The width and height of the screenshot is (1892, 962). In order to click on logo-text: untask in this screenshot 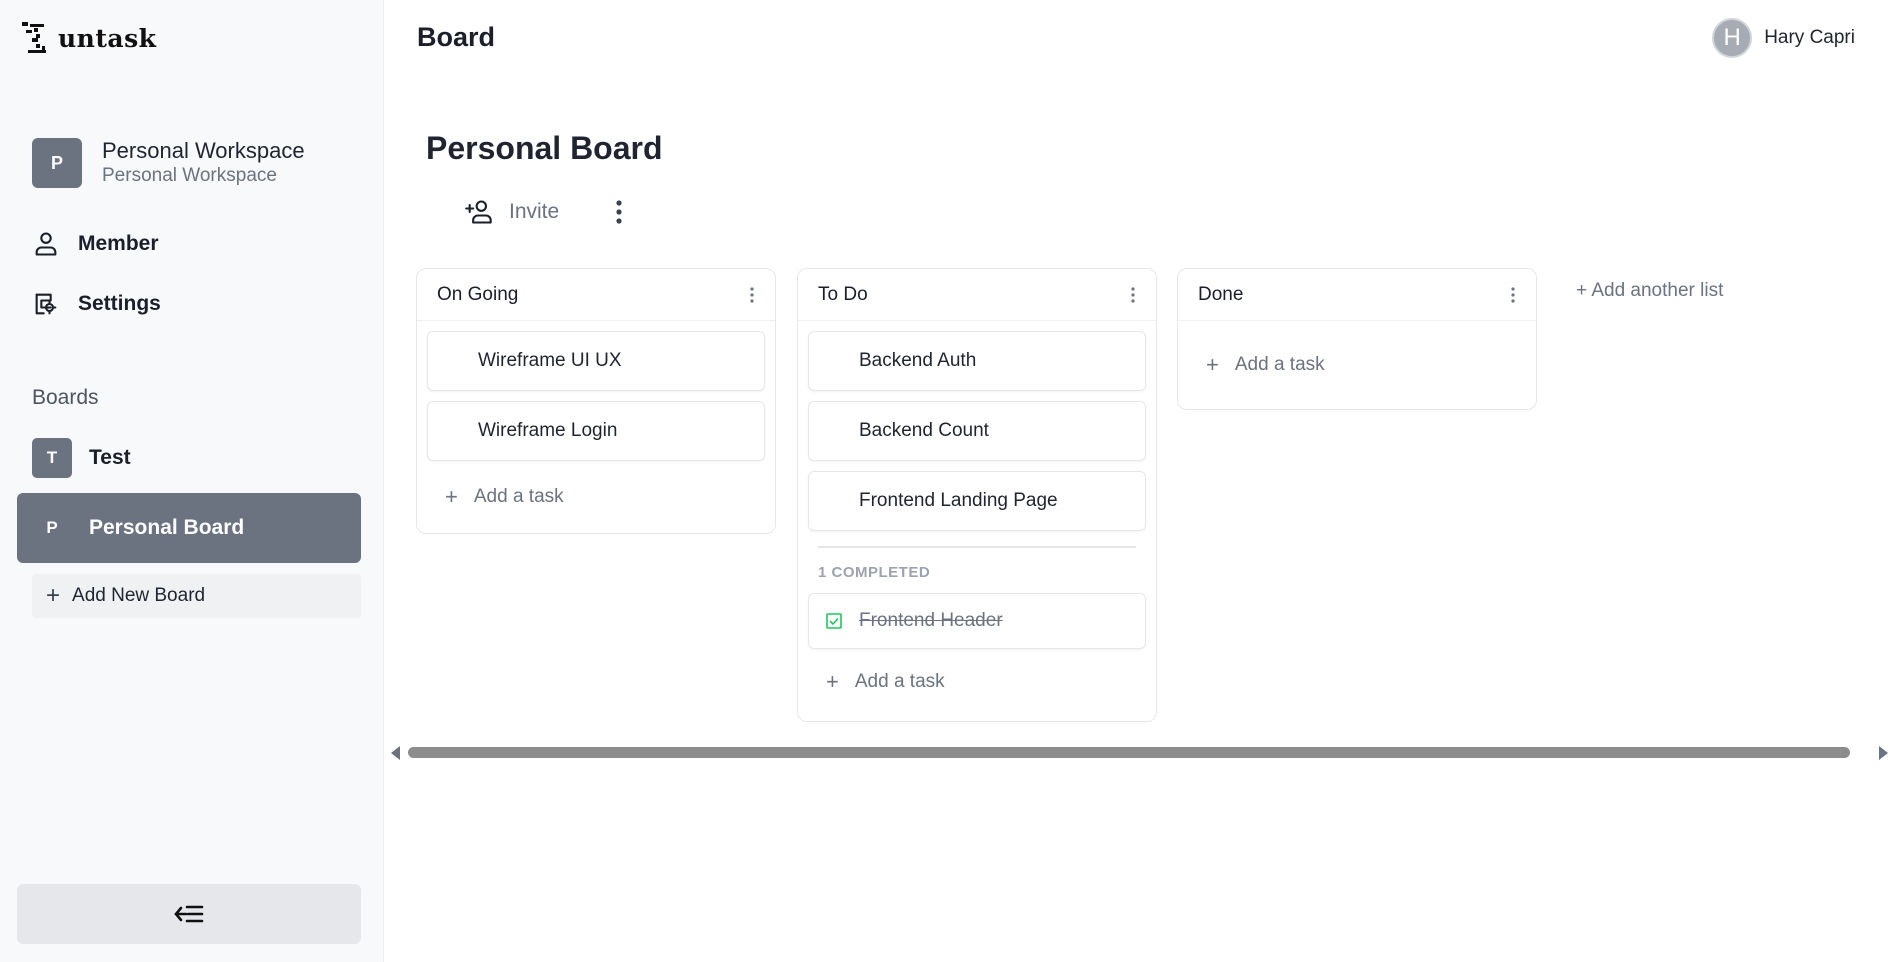, I will do `click(107, 38)`.